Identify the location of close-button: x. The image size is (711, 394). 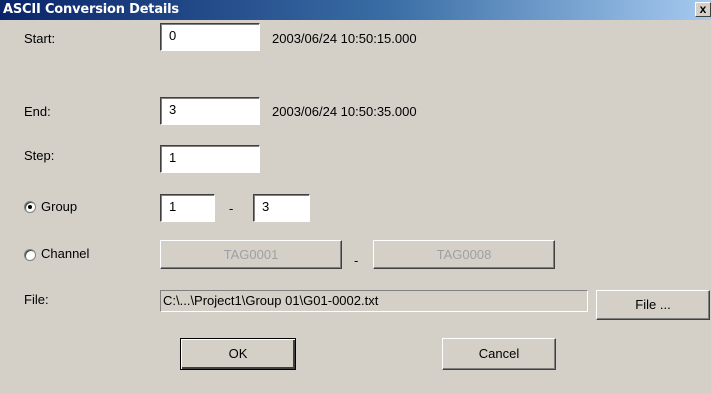
(703, 9).